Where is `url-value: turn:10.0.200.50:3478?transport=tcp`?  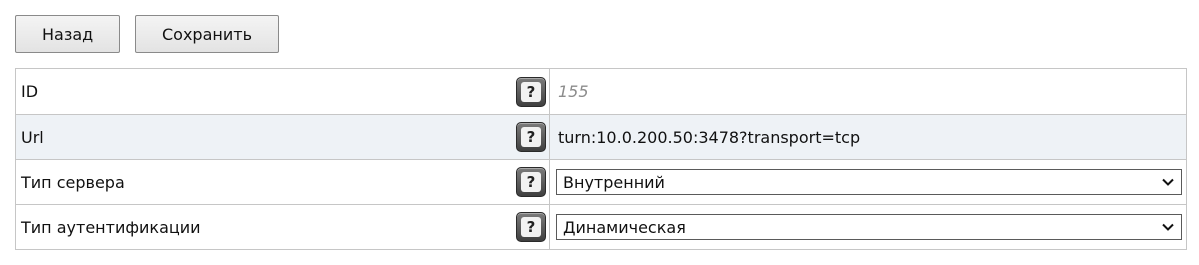 url-value: turn:10.0.200.50:3478?transport=tcp is located at coordinates (708, 137).